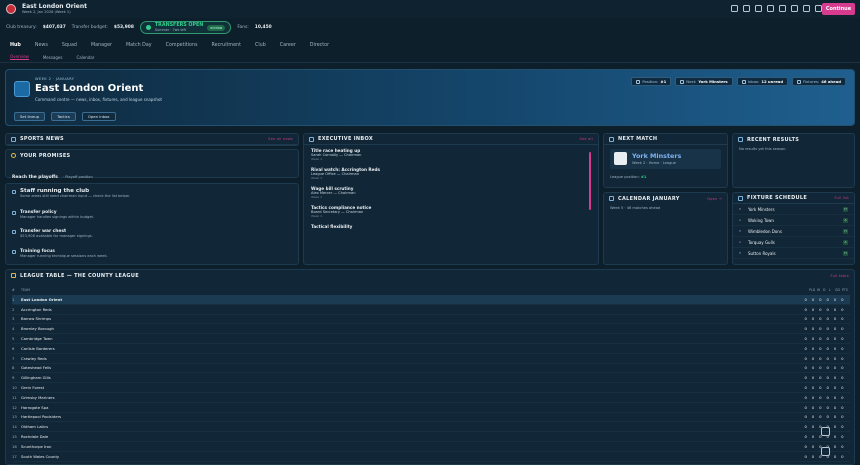 The image size is (860, 465). Describe the element at coordinates (53, 57) in the screenshot. I see `tab-messages: Messages` at that location.